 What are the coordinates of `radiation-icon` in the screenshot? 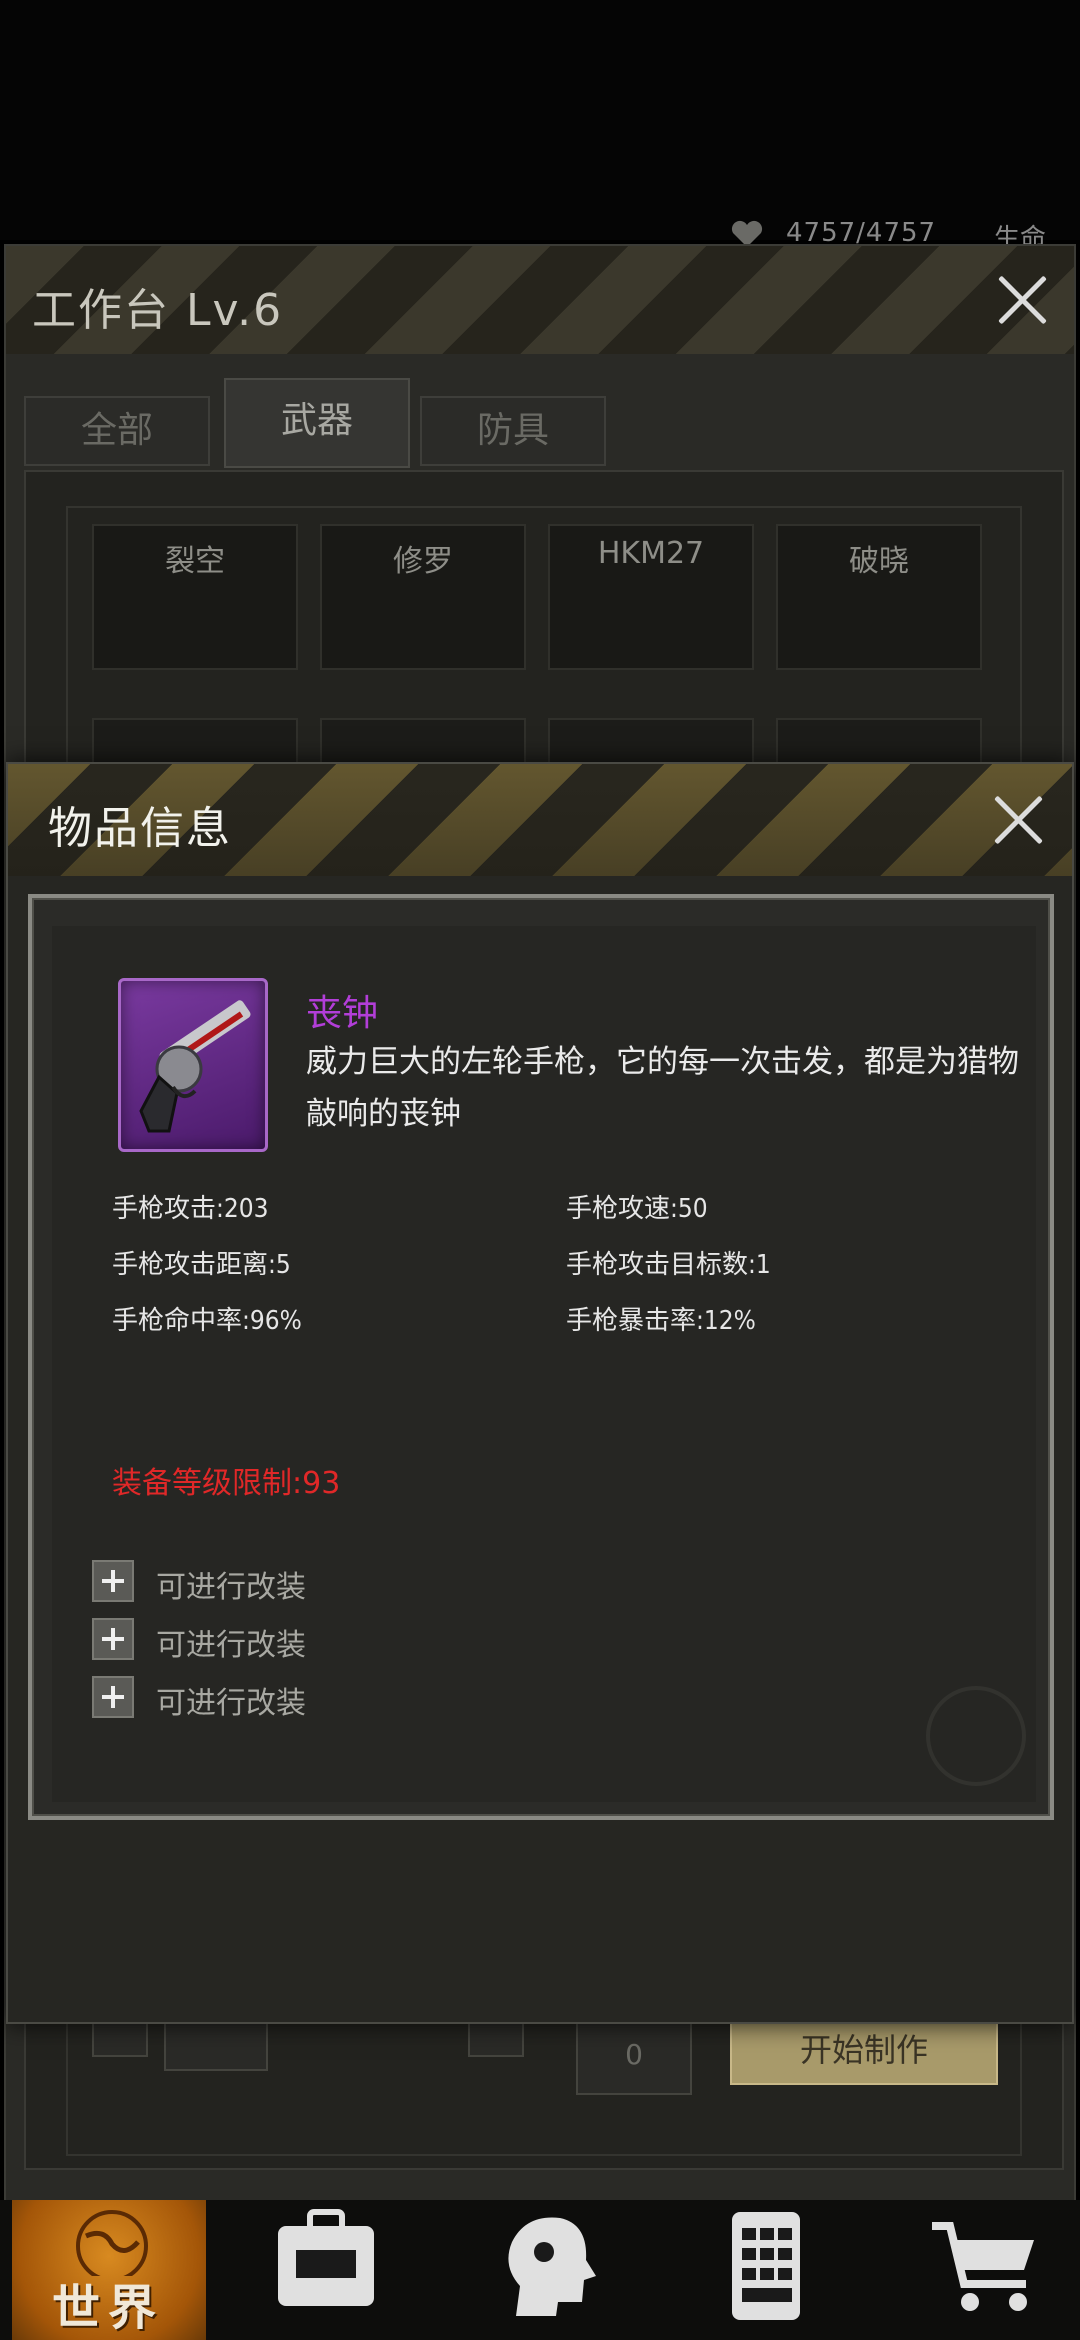 It's located at (976, 1736).